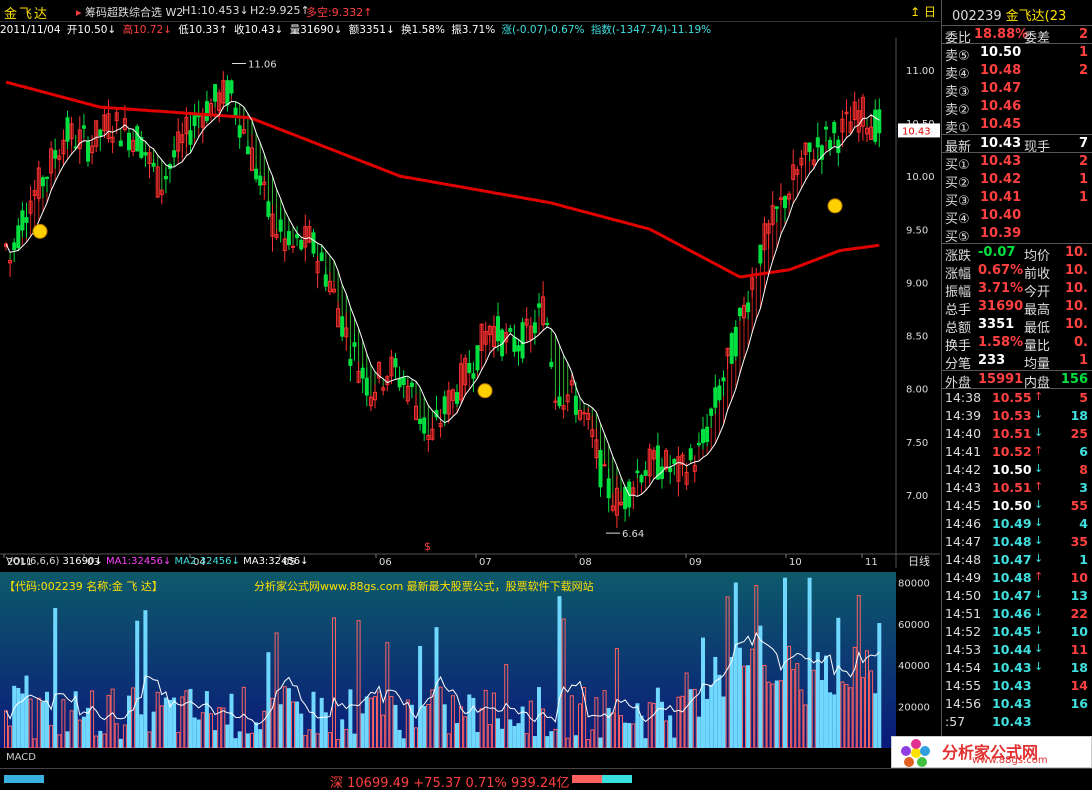  What do you see at coordinates (1017, 108) in the screenshot?
I see `ask-row: 卖② 10.46` at bounding box center [1017, 108].